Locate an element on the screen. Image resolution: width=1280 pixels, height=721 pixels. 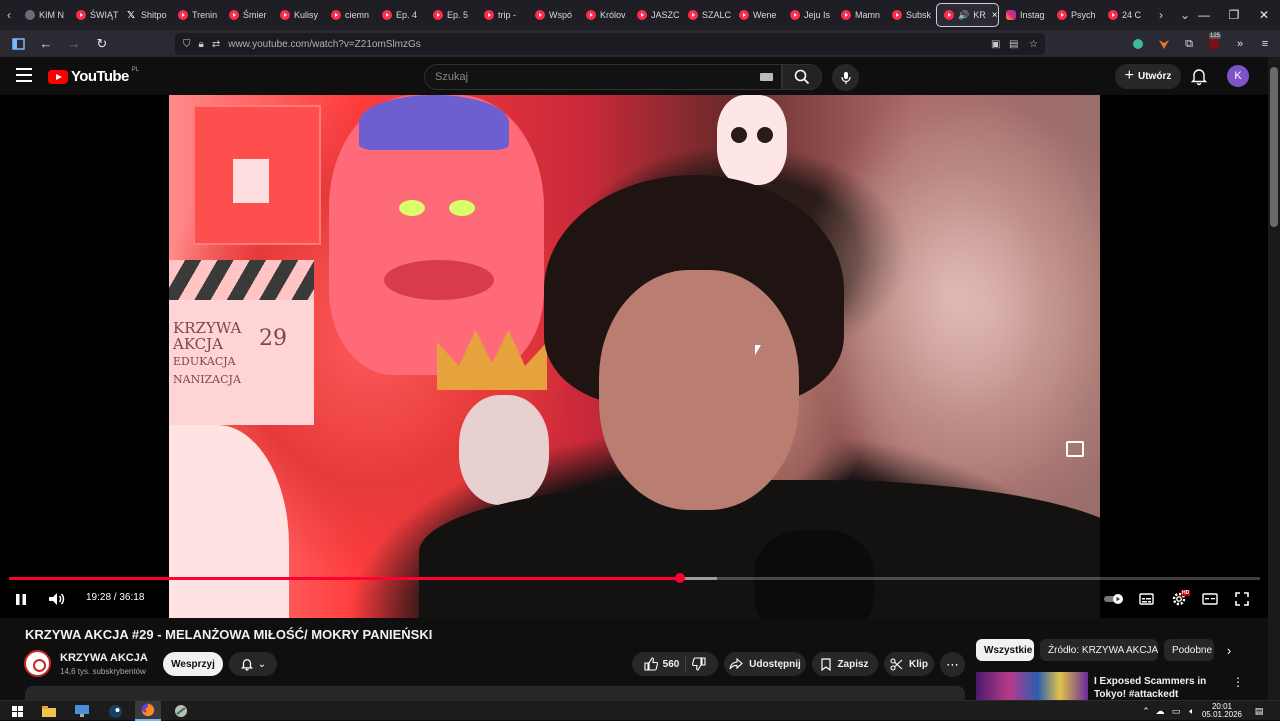
share-button: Udostępnij is located at coordinates (765, 664).